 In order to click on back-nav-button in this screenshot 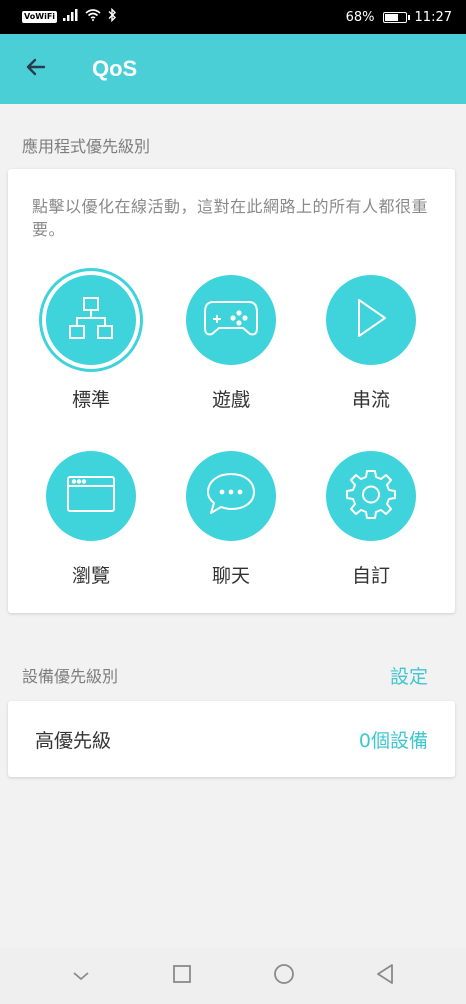, I will do `click(385, 976)`.